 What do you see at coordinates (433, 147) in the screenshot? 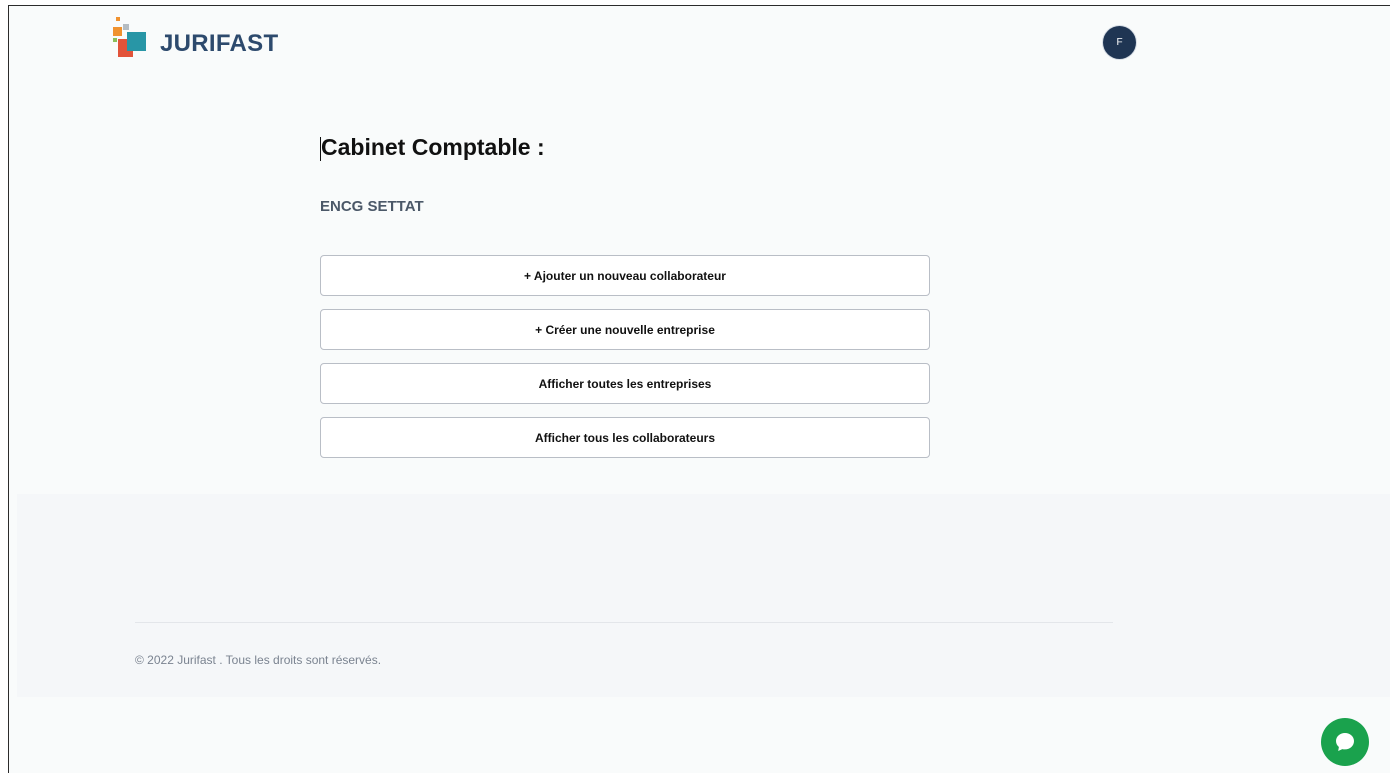
I see `page-title: Cabinet Comptable :` at bounding box center [433, 147].